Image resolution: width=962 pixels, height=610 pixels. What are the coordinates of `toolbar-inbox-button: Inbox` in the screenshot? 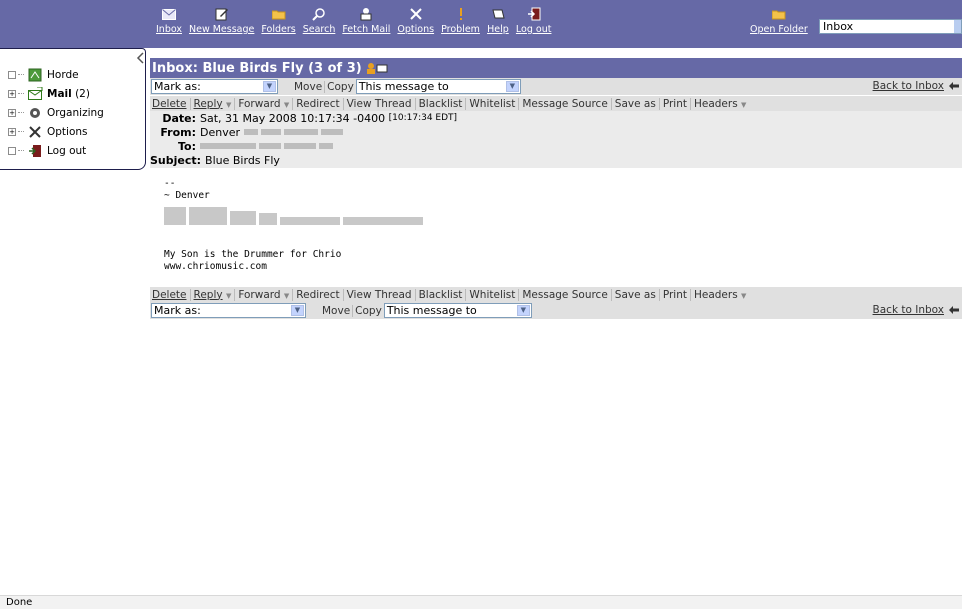 It's located at (169, 19).